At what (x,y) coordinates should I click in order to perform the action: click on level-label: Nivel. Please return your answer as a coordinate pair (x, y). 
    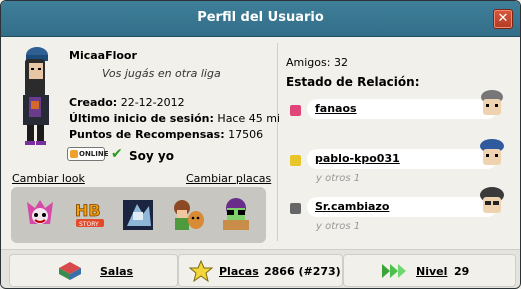
    Looking at the image, I should click on (431, 271).